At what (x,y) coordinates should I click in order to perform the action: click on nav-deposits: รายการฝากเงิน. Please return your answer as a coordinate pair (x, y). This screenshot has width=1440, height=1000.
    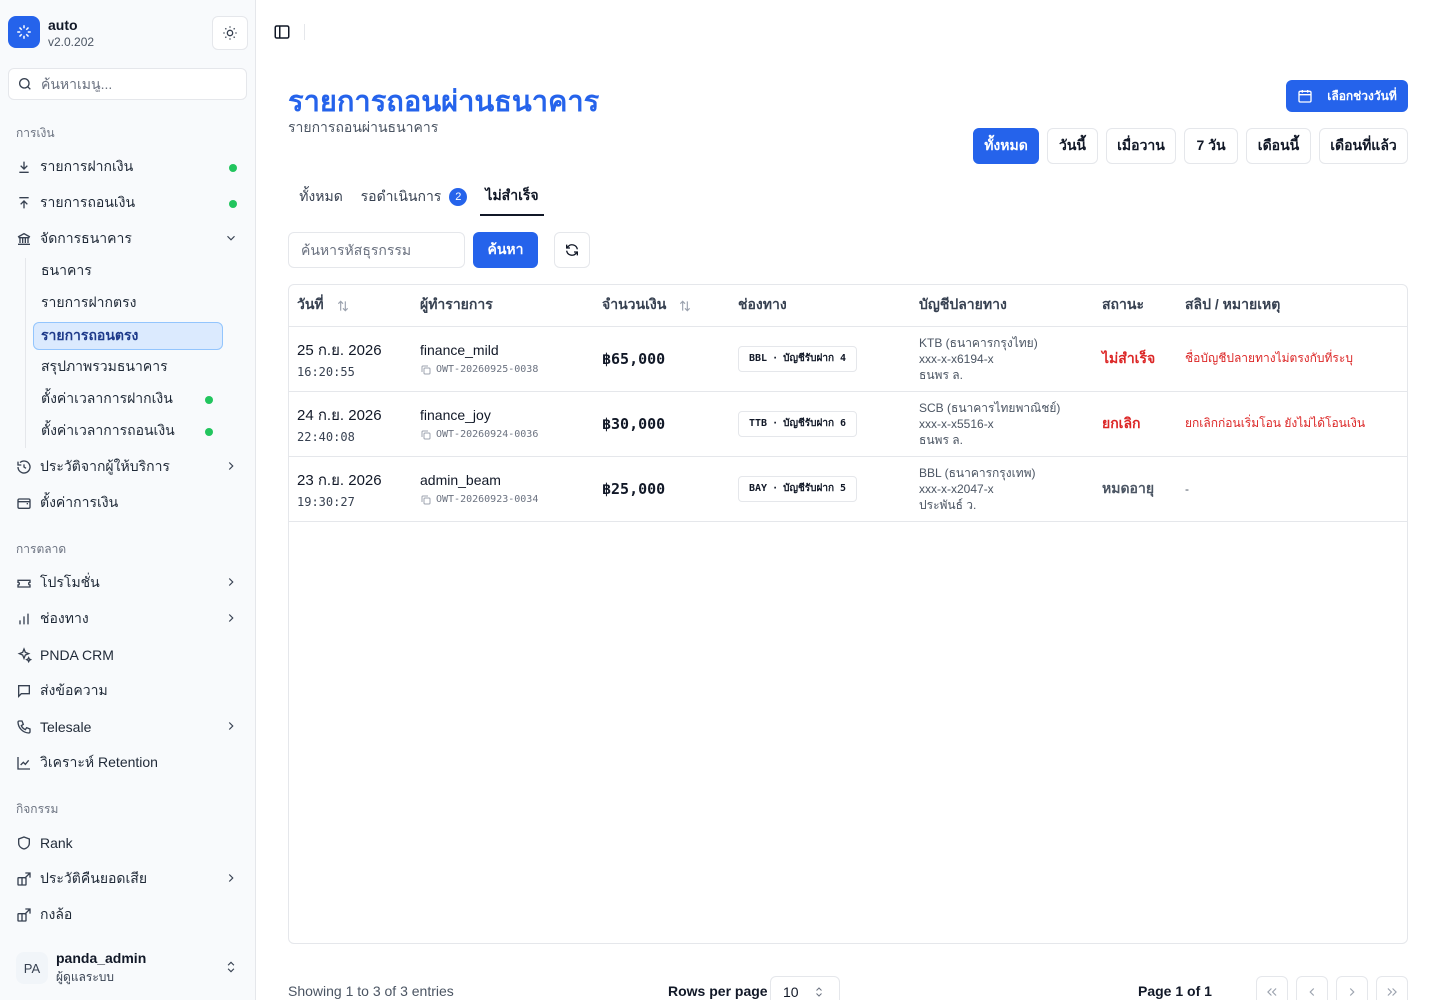
    Looking at the image, I should click on (128, 167).